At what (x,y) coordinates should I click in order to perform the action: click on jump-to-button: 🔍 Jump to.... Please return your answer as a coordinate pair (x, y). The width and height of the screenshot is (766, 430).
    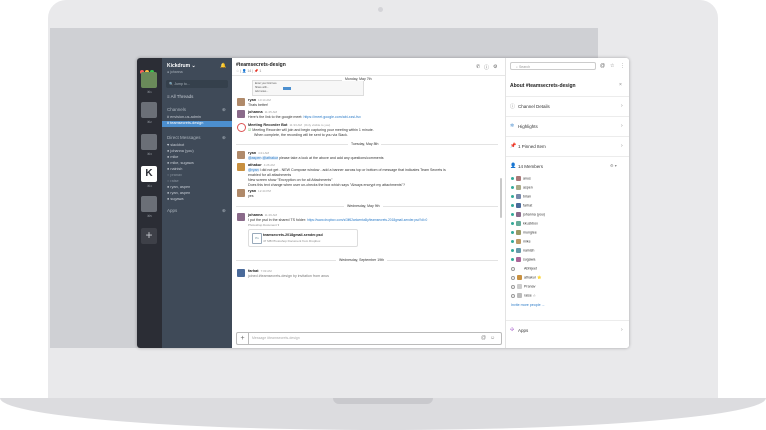
    Looking at the image, I should click on (197, 84).